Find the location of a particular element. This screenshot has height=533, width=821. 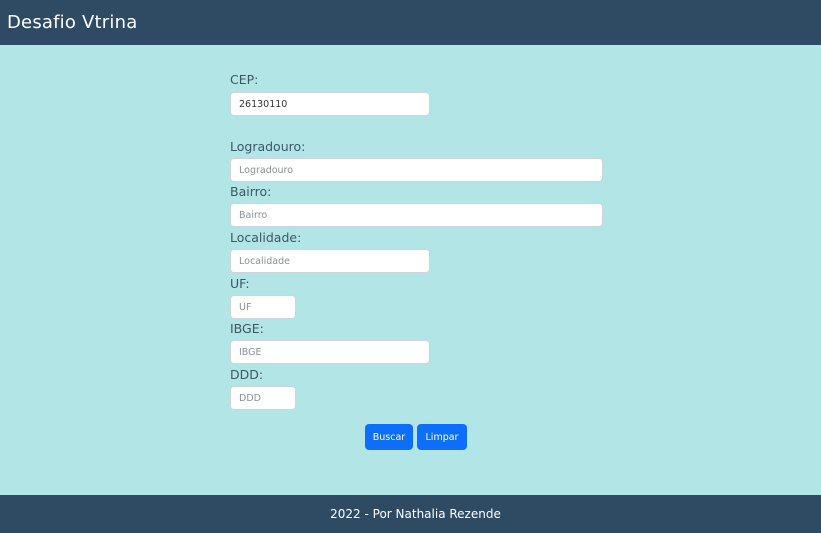

localidade-label: Localidade: is located at coordinates (266, 237).